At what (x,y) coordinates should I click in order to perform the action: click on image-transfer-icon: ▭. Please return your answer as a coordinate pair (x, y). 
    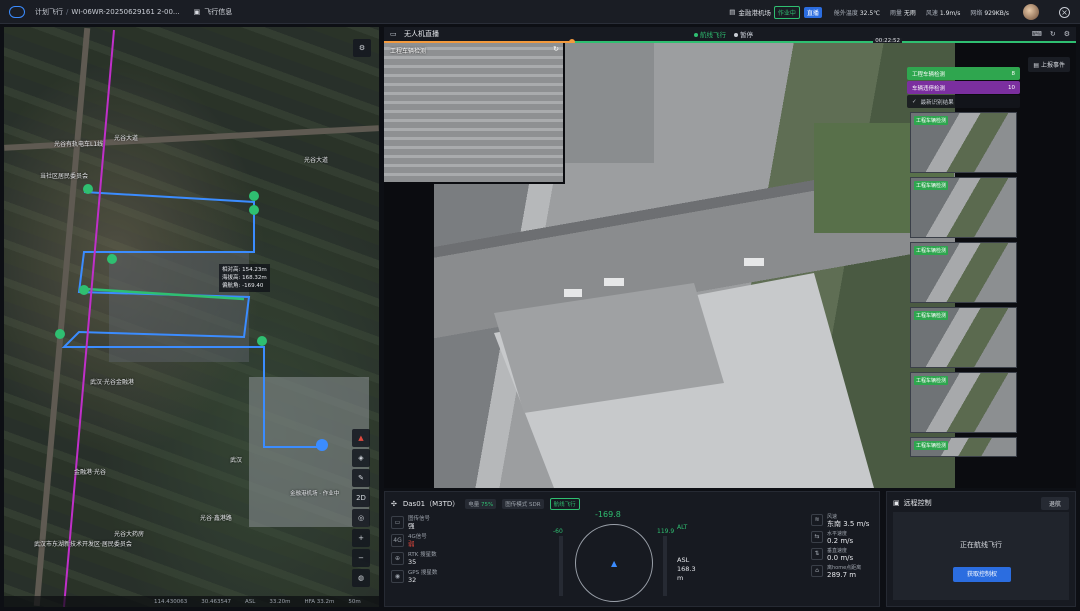
    Looking at the image, I should click on (397, 522).